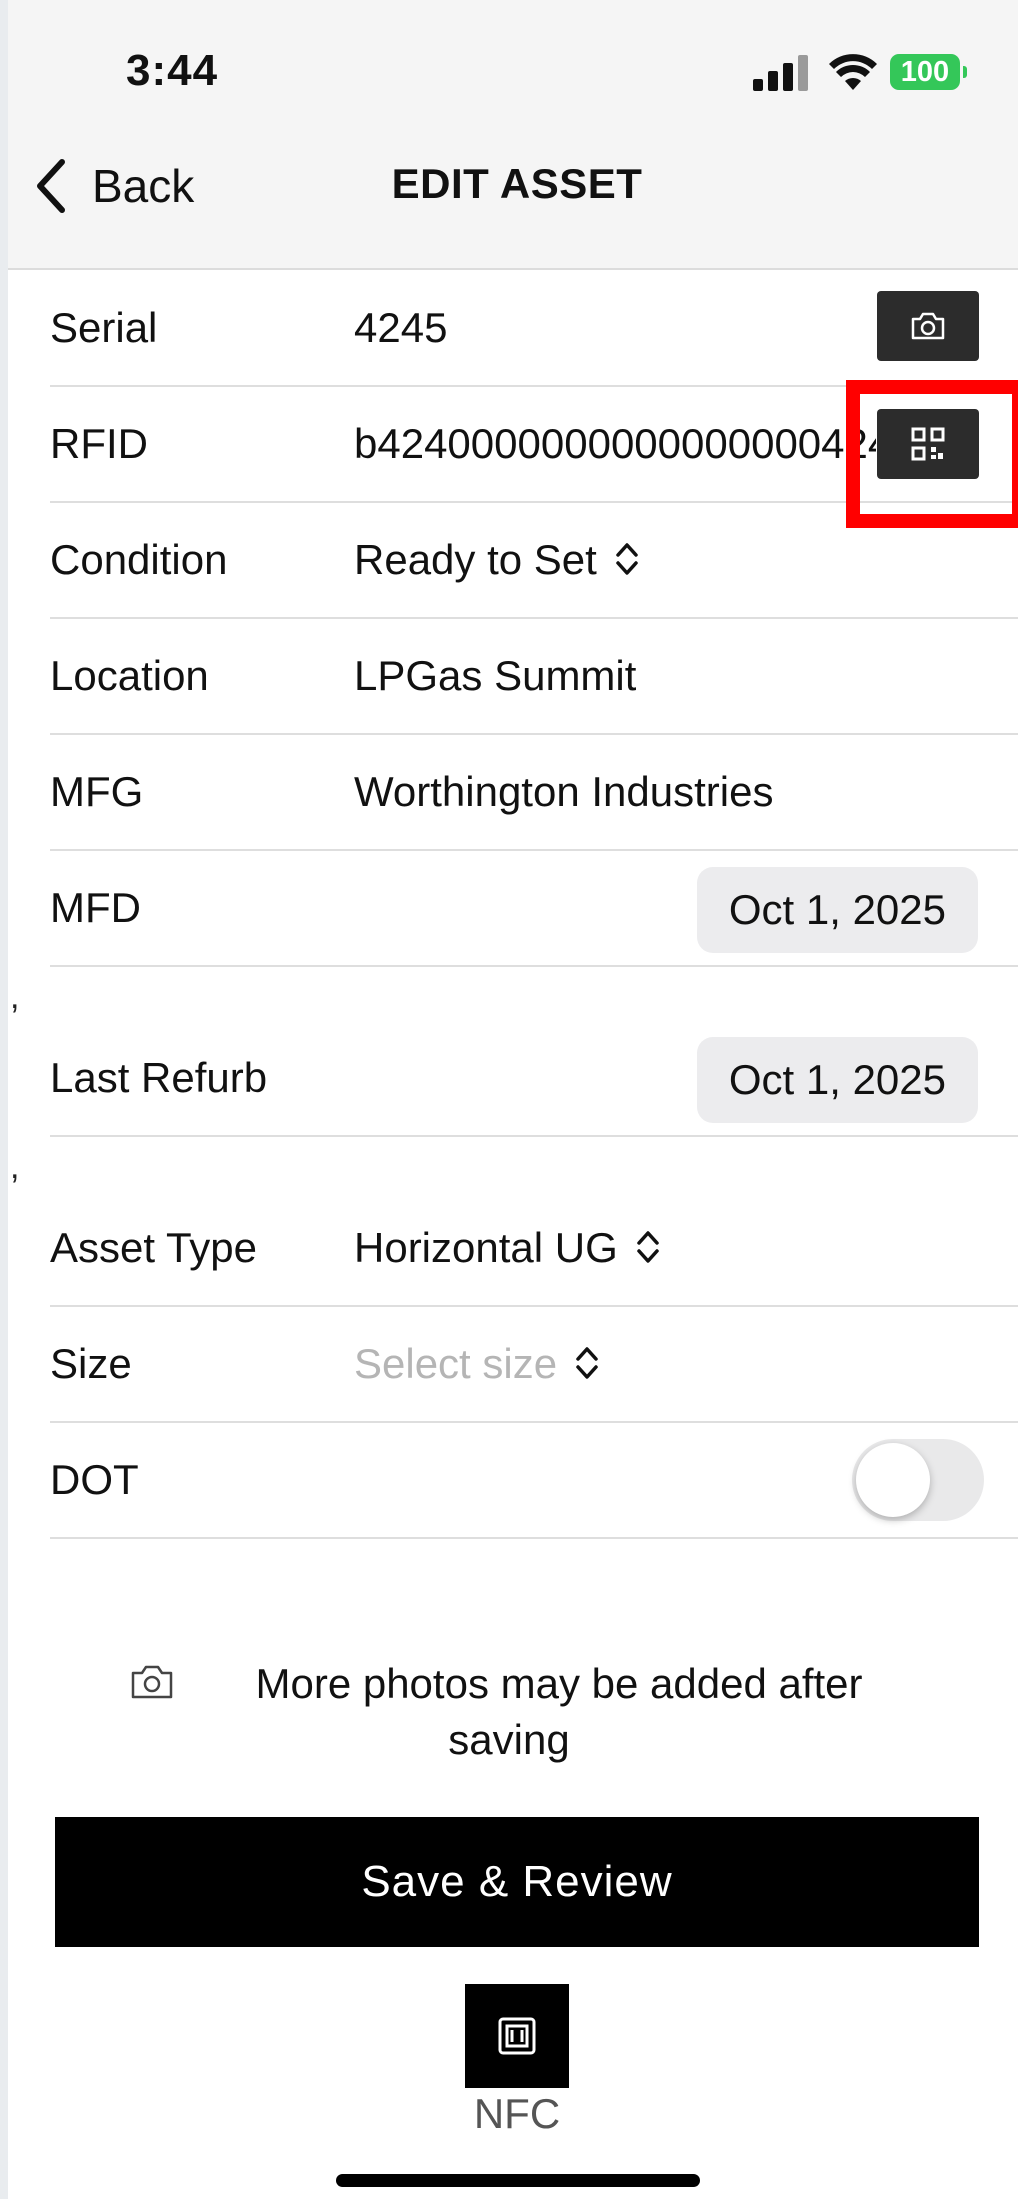  Describe the element at coordinates (91, 1363) in the screenshot. I see `size-label: Size` at that location.